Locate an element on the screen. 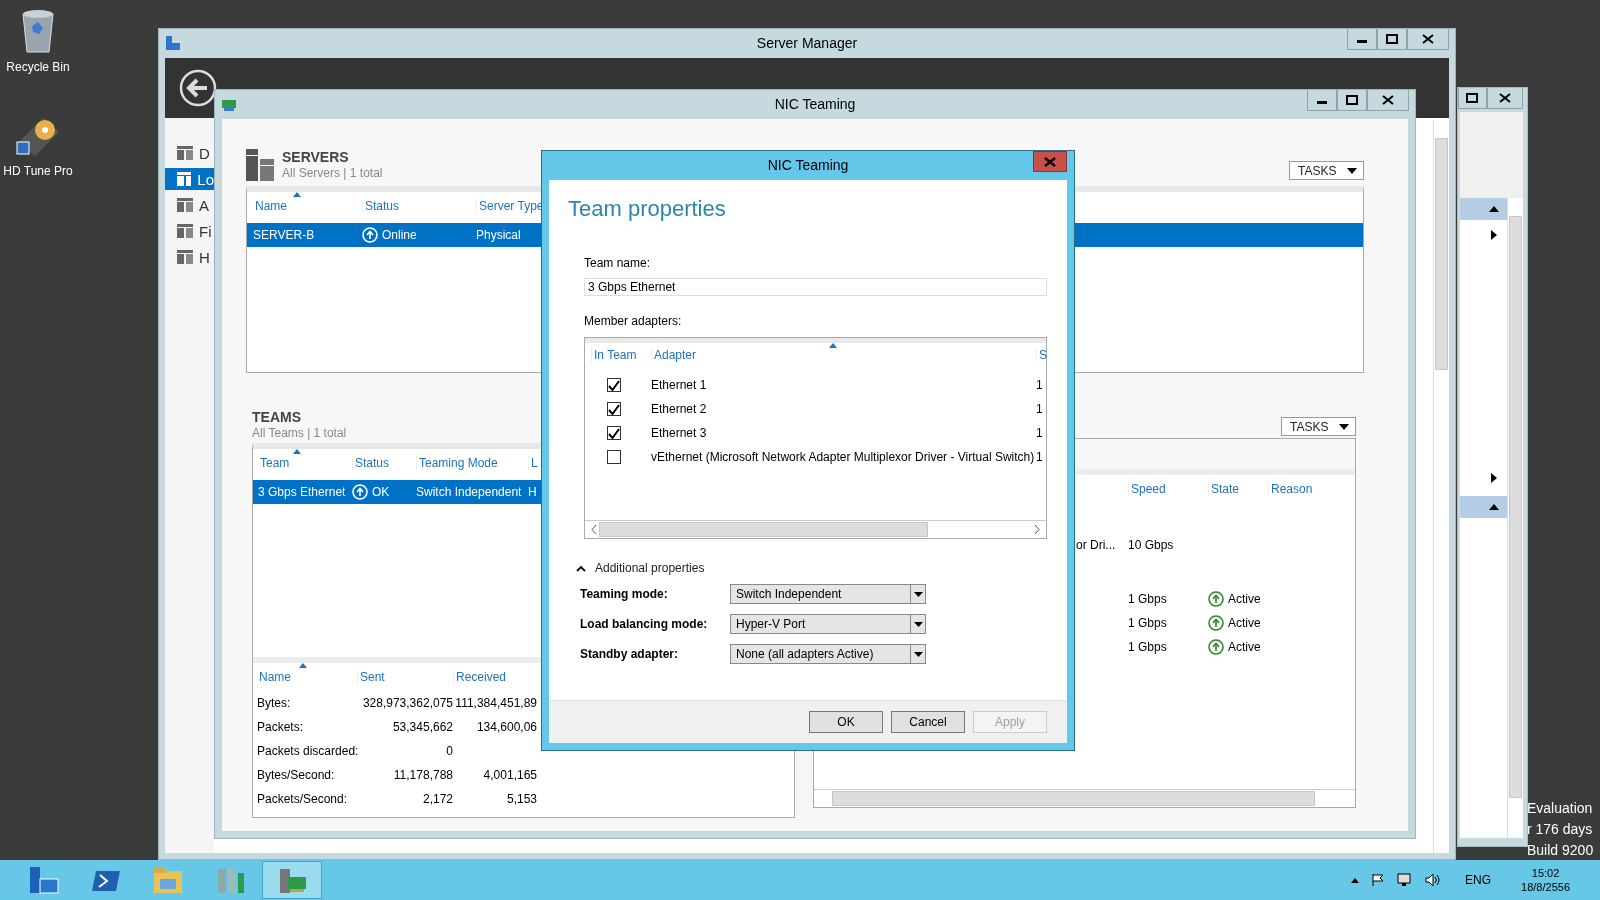  sidebar-item: Fi is located at coordinates (189, 231).